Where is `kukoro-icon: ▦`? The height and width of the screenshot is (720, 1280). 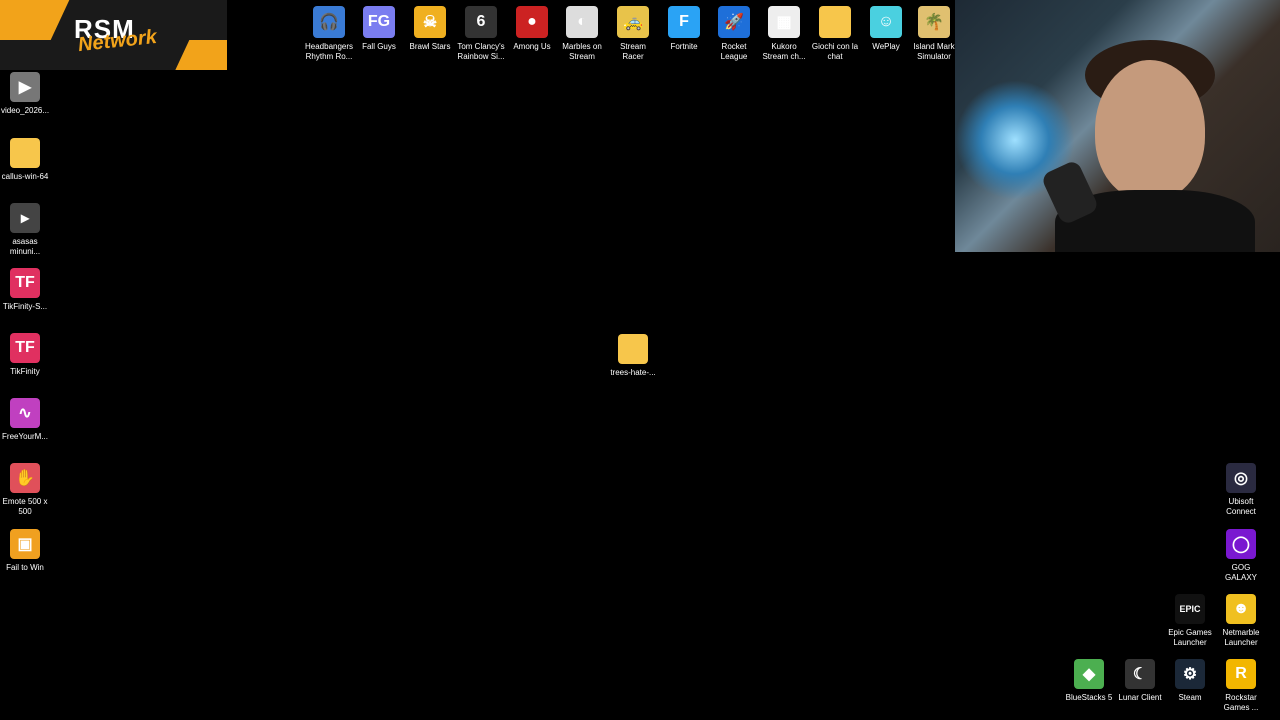
kukoro-icon: ▦ is located at coordinates (784, 22).